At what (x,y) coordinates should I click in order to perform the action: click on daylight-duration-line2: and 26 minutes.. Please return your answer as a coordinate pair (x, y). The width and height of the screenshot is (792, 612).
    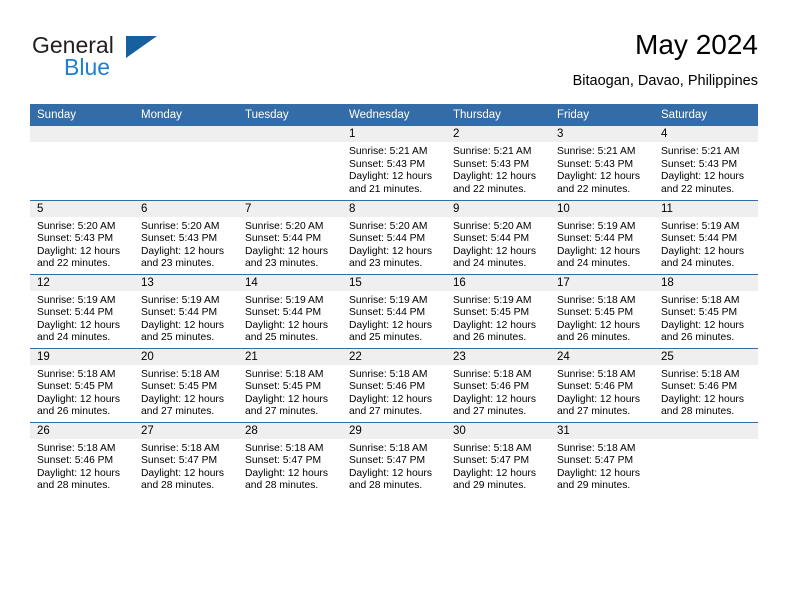
    Looking at the image, I should click on (74, 412).